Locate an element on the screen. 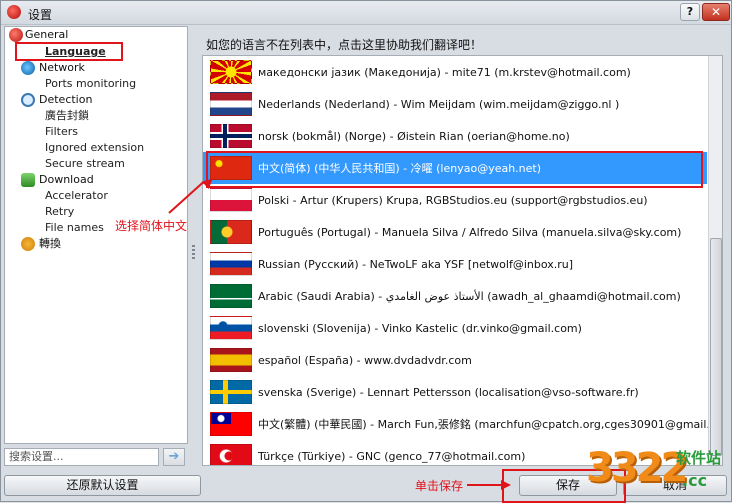 This screenshot has width=732, height=503. help-button: ? is located at coordinates (690, 12).